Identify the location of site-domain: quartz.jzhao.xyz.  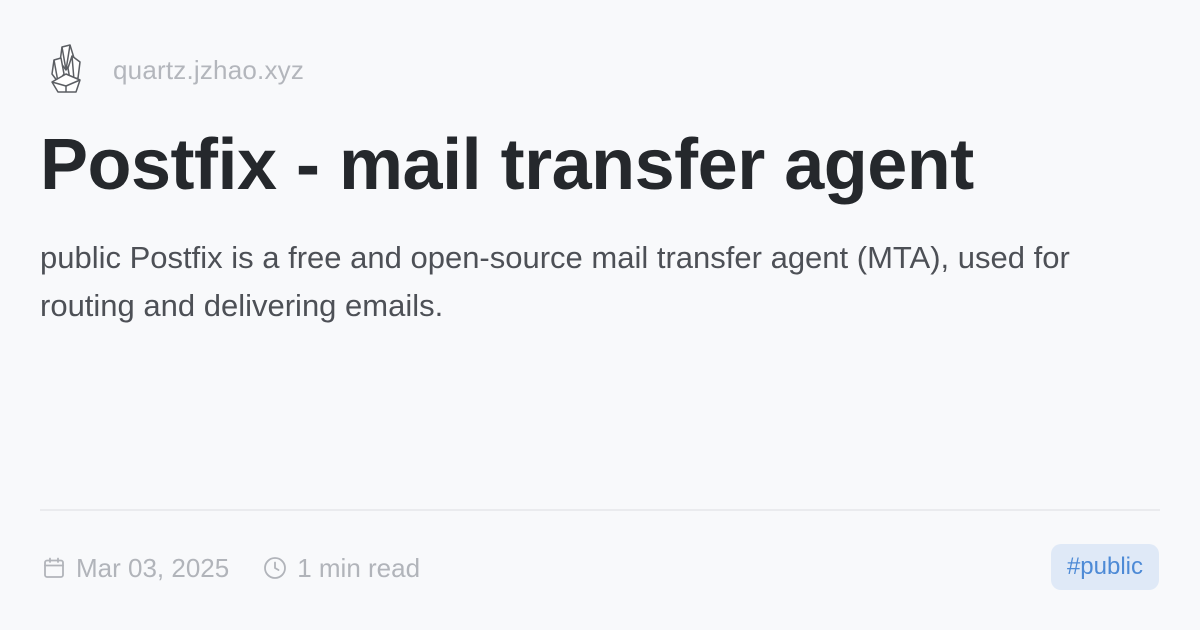
(208, 70).